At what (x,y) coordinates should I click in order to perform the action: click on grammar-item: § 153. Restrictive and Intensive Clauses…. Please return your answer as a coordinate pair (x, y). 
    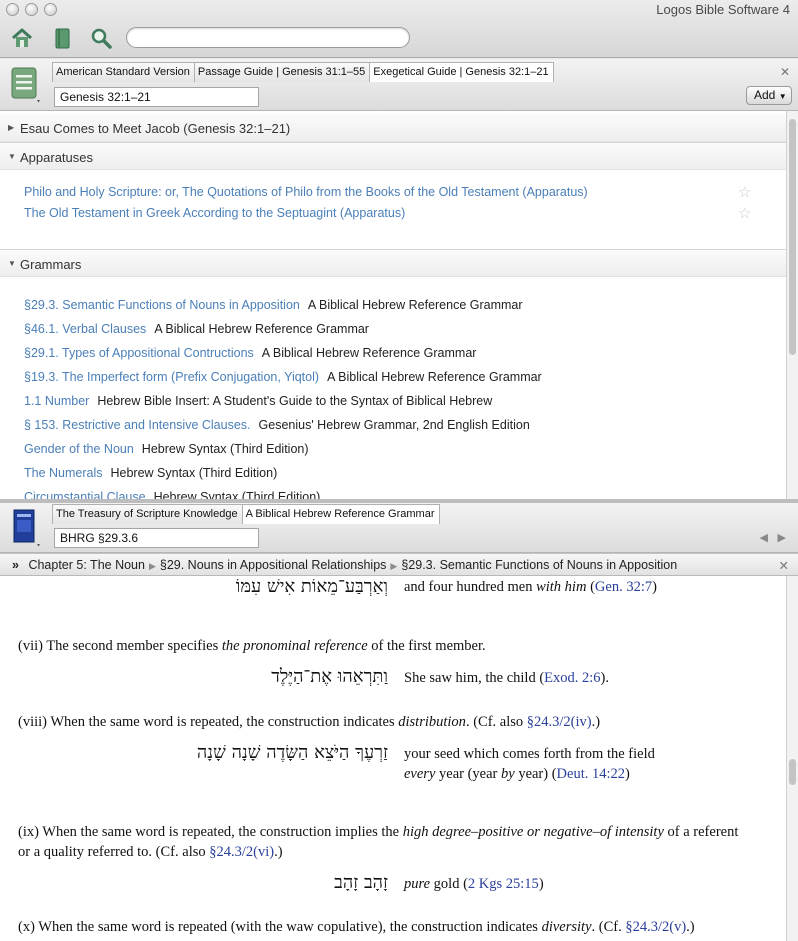
    Looking at the image, I should click on (277, 425).